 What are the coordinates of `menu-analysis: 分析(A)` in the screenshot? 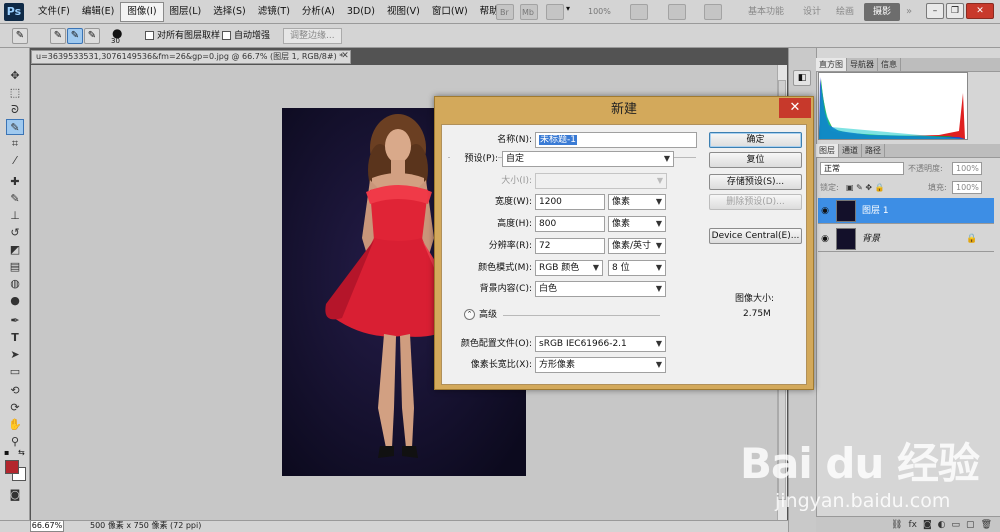 It's located at (318, 12).